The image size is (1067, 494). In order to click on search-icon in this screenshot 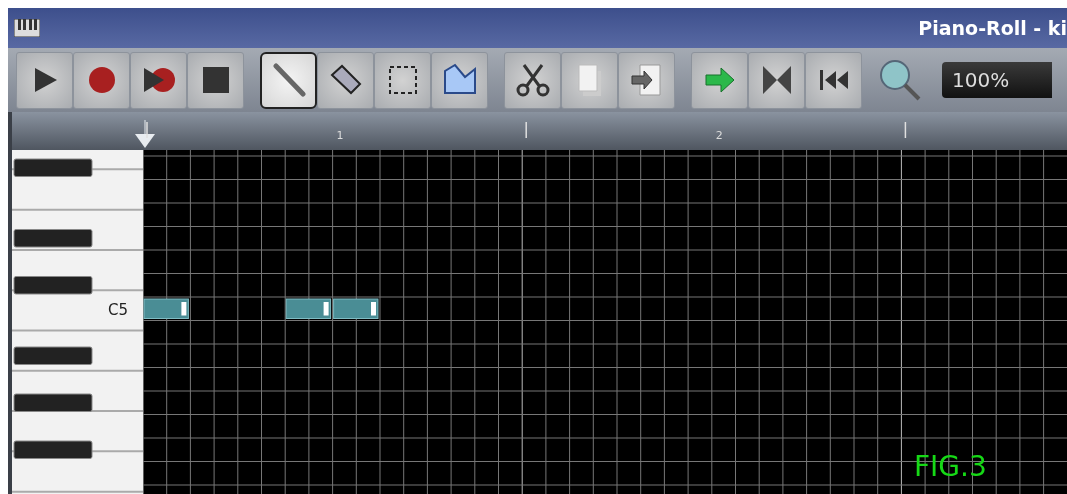, I will do `click(900, 80)`.